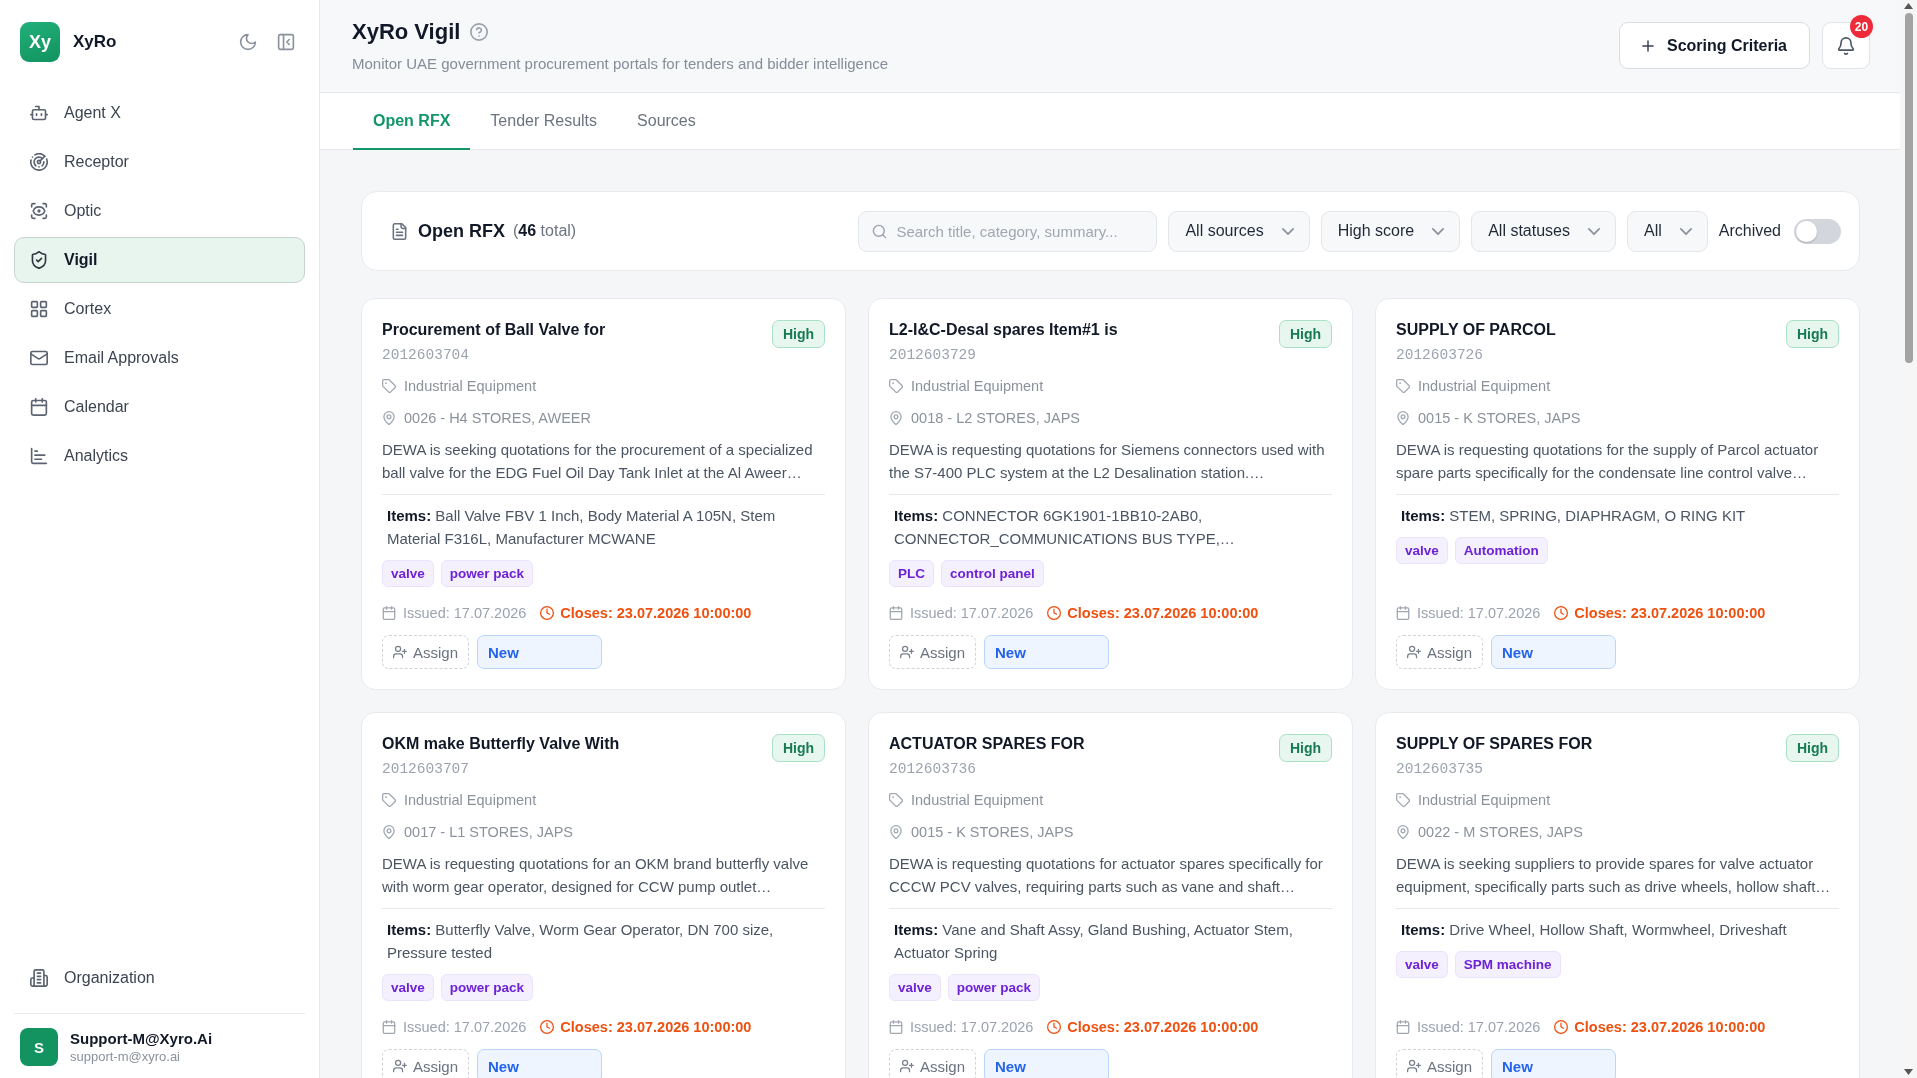 This screenshot has width=1917, height=1078. What do you see at coordinates (39, 162) in the screenshot?
I see `radar-icon` at bounding box center [39, 162].